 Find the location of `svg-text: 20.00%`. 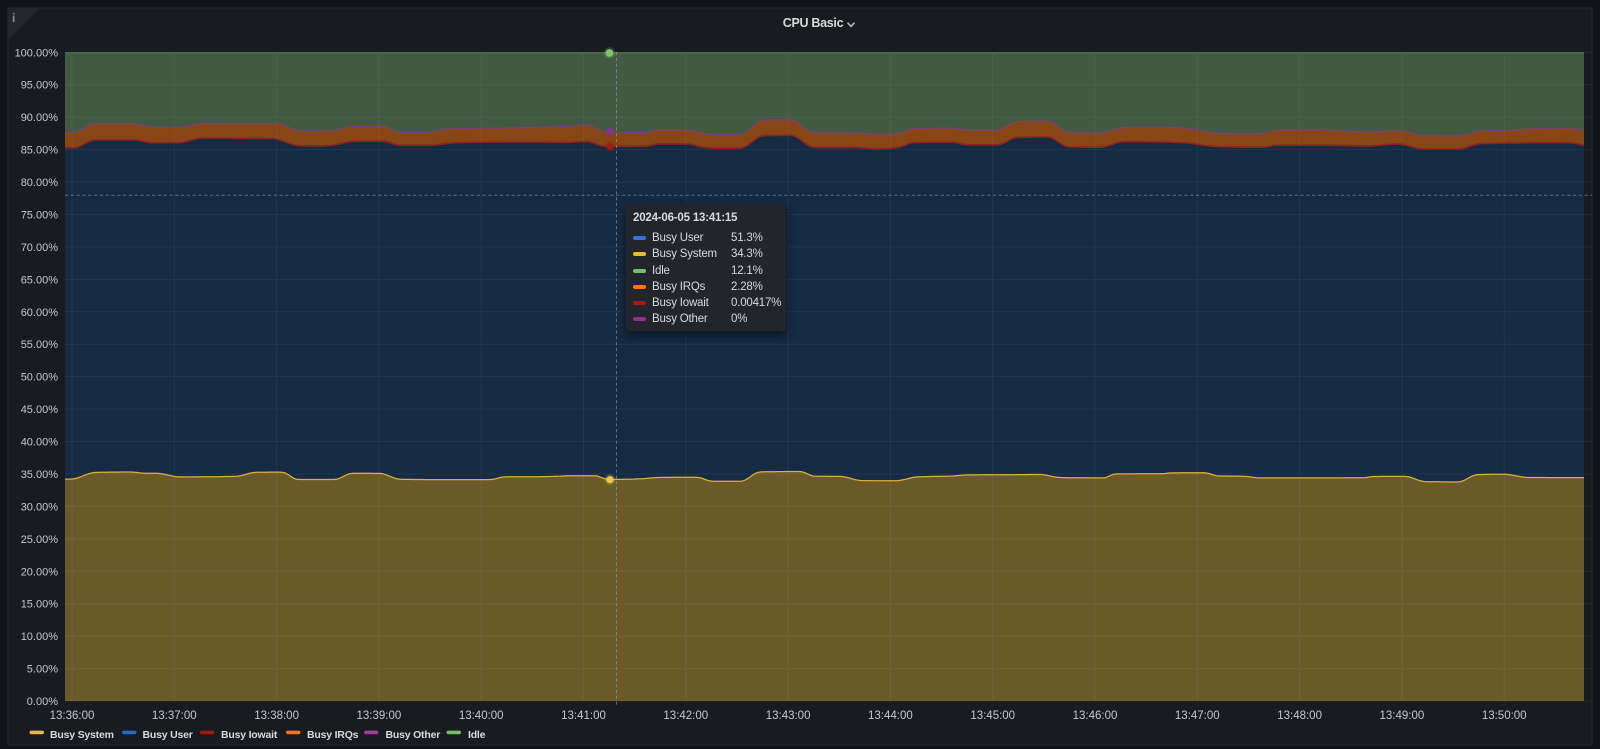

svg-text: 20.00% is located at coordinates (40, 572).